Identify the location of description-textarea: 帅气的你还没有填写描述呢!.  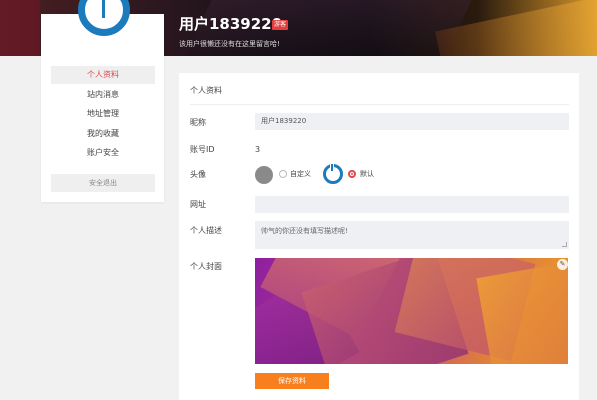
(412, 235).